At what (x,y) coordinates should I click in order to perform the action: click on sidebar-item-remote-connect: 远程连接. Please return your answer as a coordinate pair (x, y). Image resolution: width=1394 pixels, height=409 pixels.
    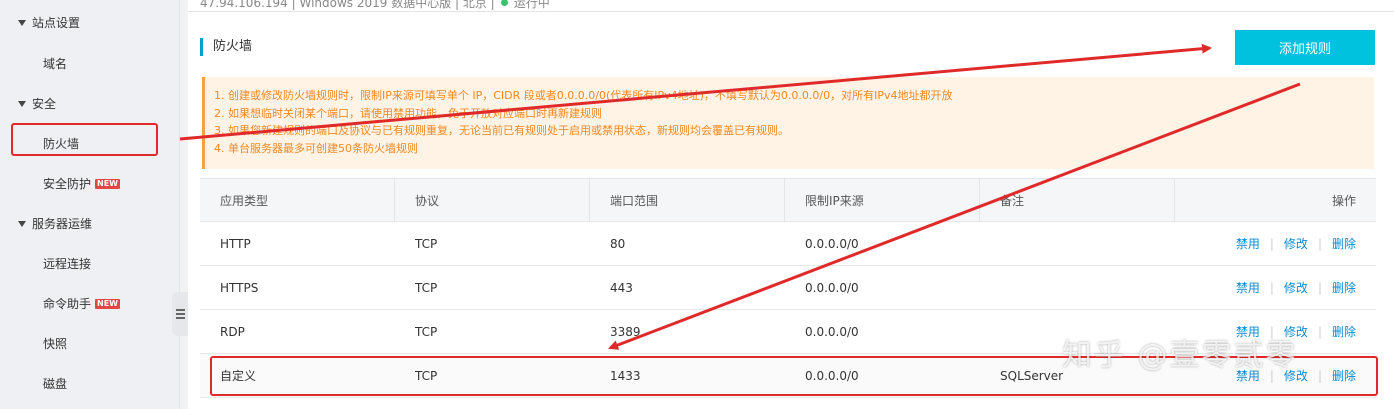
    Looking at the image, I should click on (67, 263).